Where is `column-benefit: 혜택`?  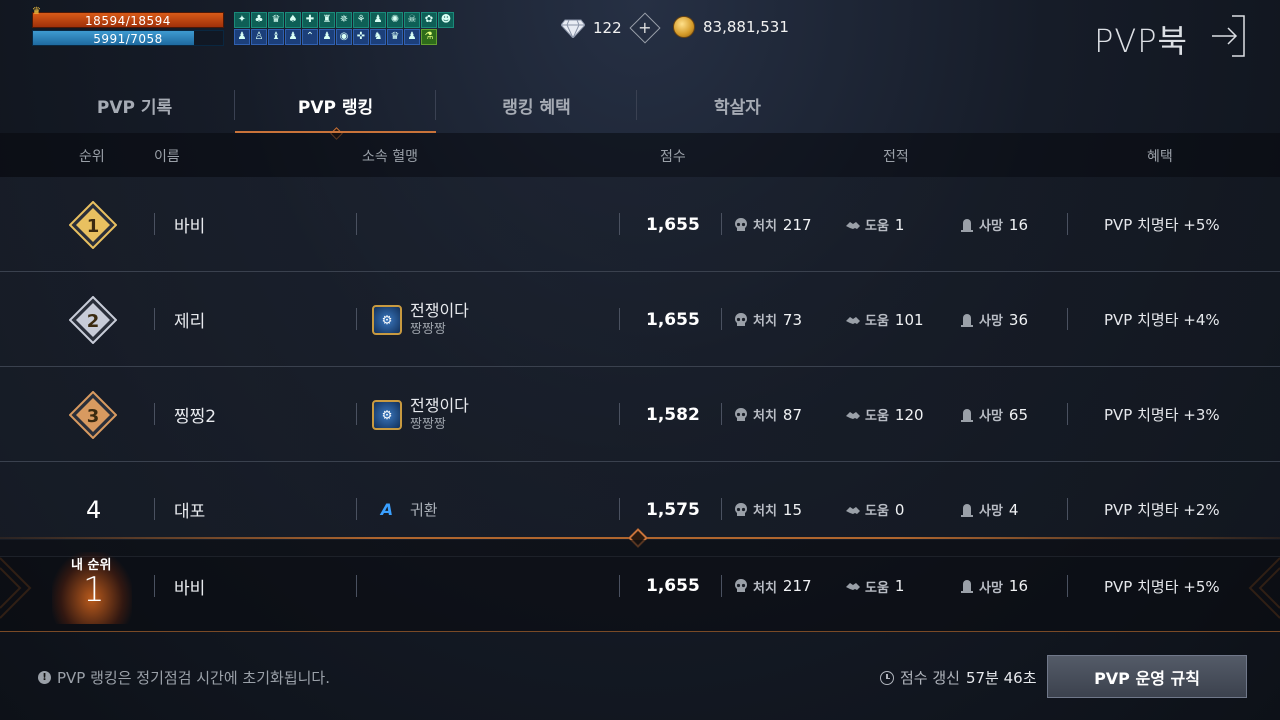 column-benefit: 혜택 is located at coordinates (1160, 157).